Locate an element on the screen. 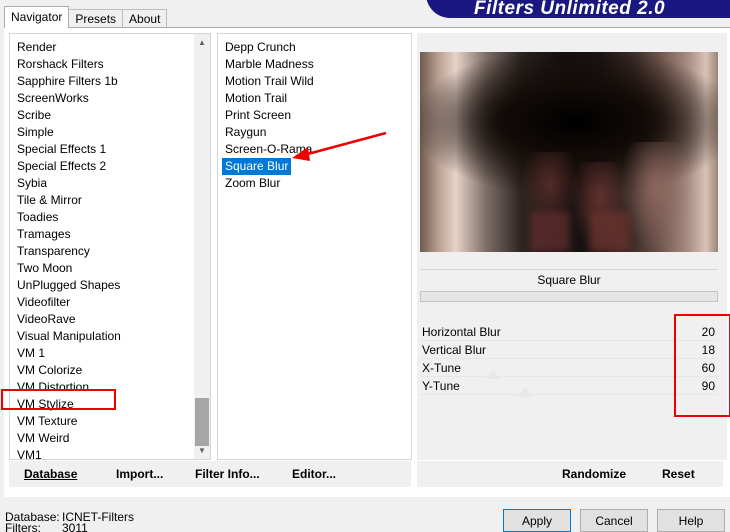  app-banner: Filters Unlimited 2.0 is located at coordinates (578, 9).